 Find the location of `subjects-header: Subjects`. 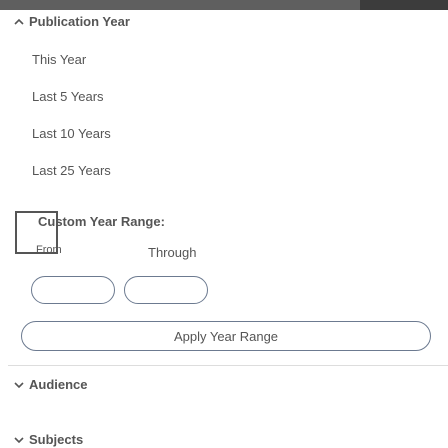

subjects-header: Subjects is located at coordinates (48, 439).